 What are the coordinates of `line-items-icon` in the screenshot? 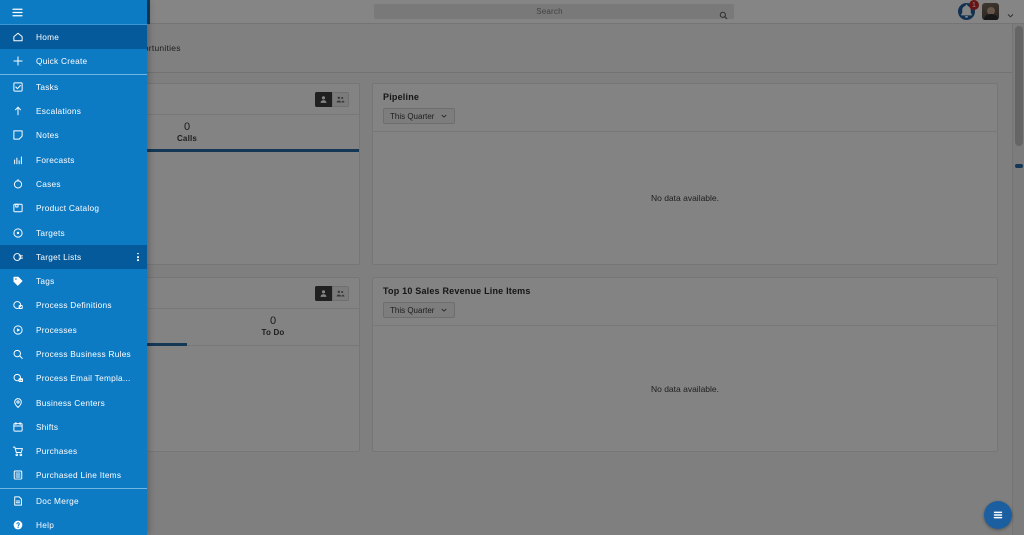 It's located at (17, 475).